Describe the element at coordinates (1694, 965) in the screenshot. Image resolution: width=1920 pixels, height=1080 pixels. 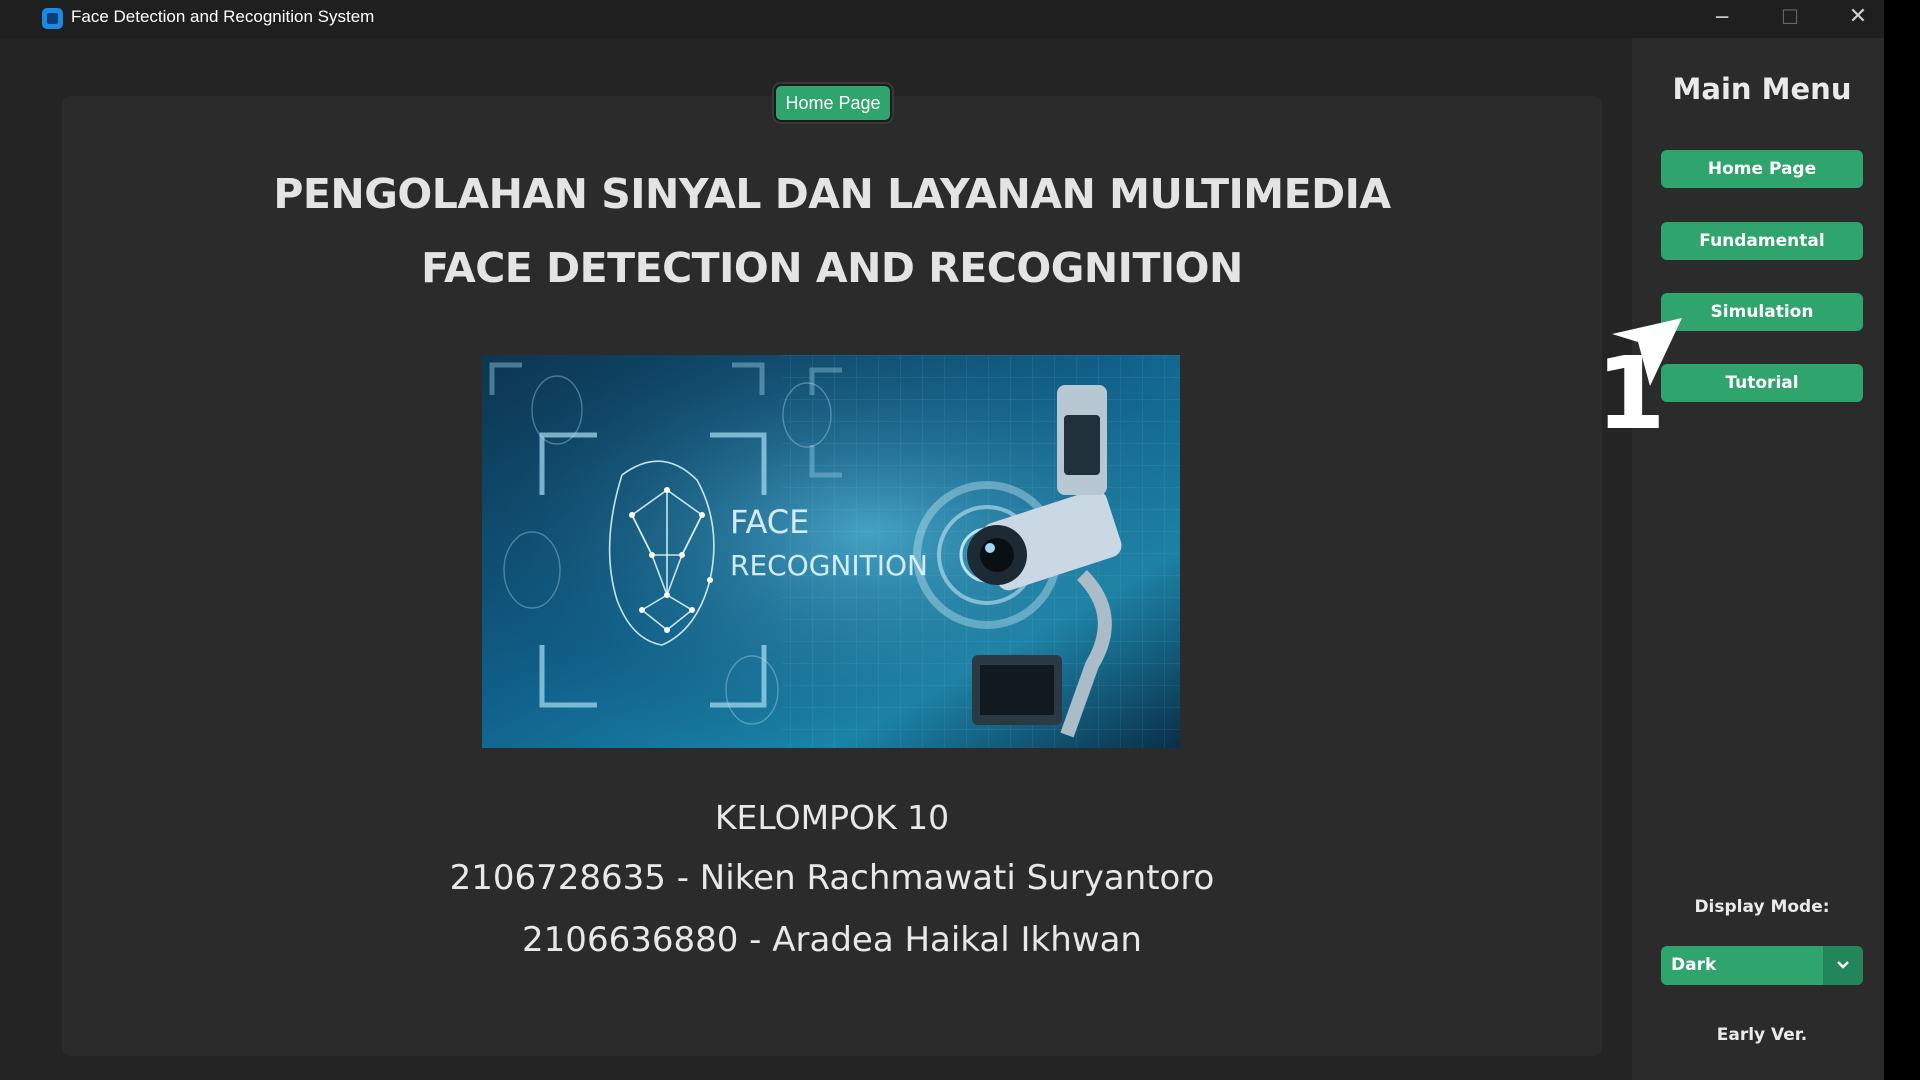
I see `display-mode-value: Dark` at that location.